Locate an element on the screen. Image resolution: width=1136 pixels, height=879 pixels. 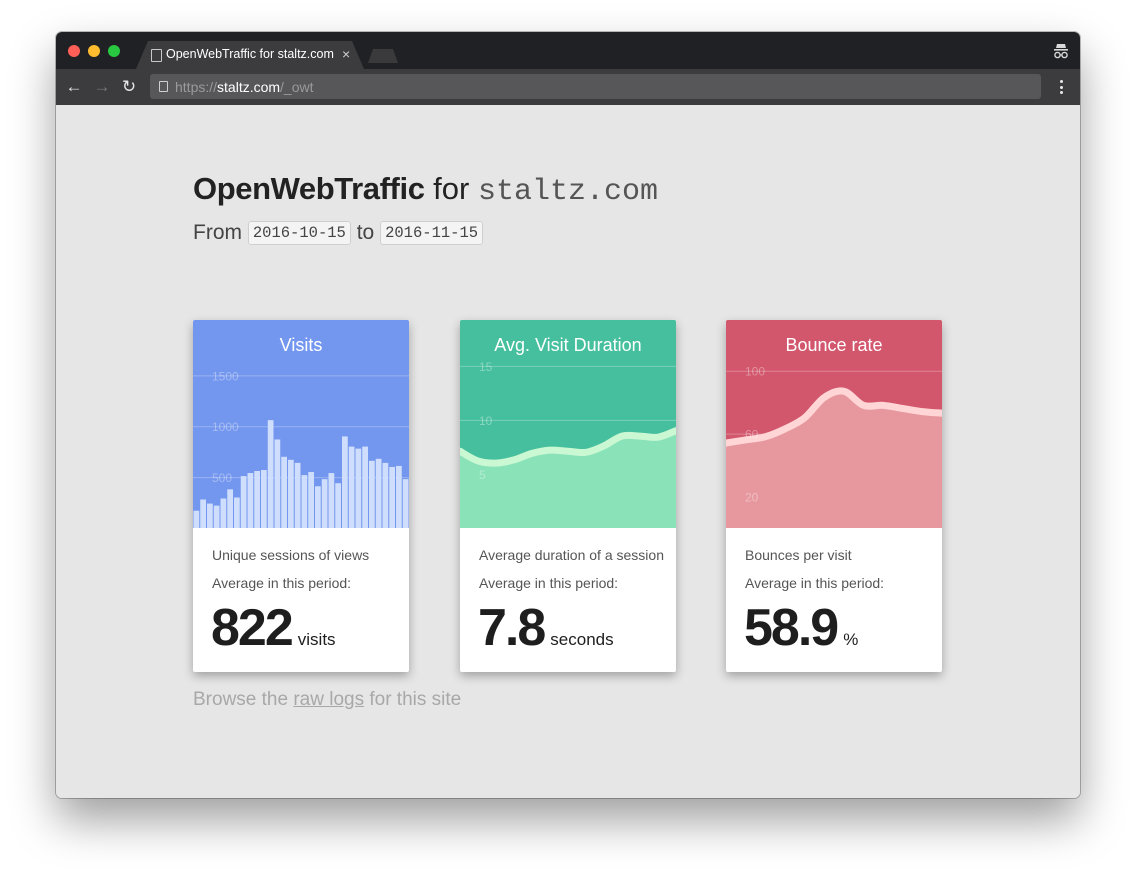
title-bar: OpenWebTraffic for staltz.com × is located at coordinates (568, 50).